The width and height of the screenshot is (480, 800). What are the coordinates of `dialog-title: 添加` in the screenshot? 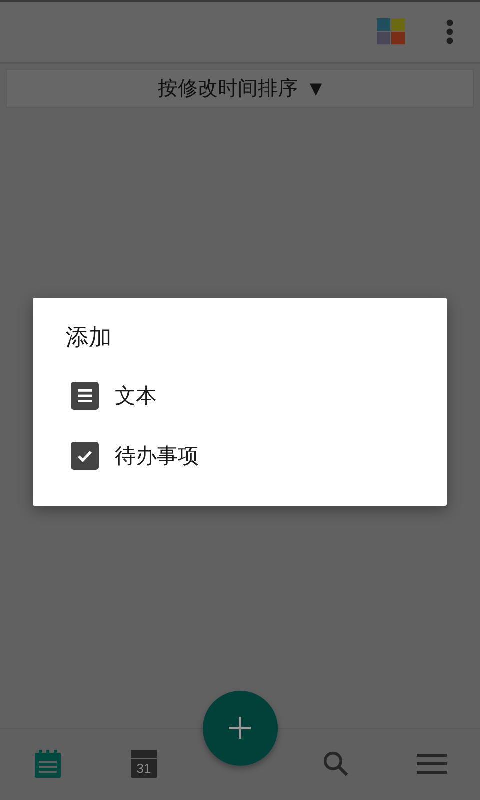 It's located at (89, 338).